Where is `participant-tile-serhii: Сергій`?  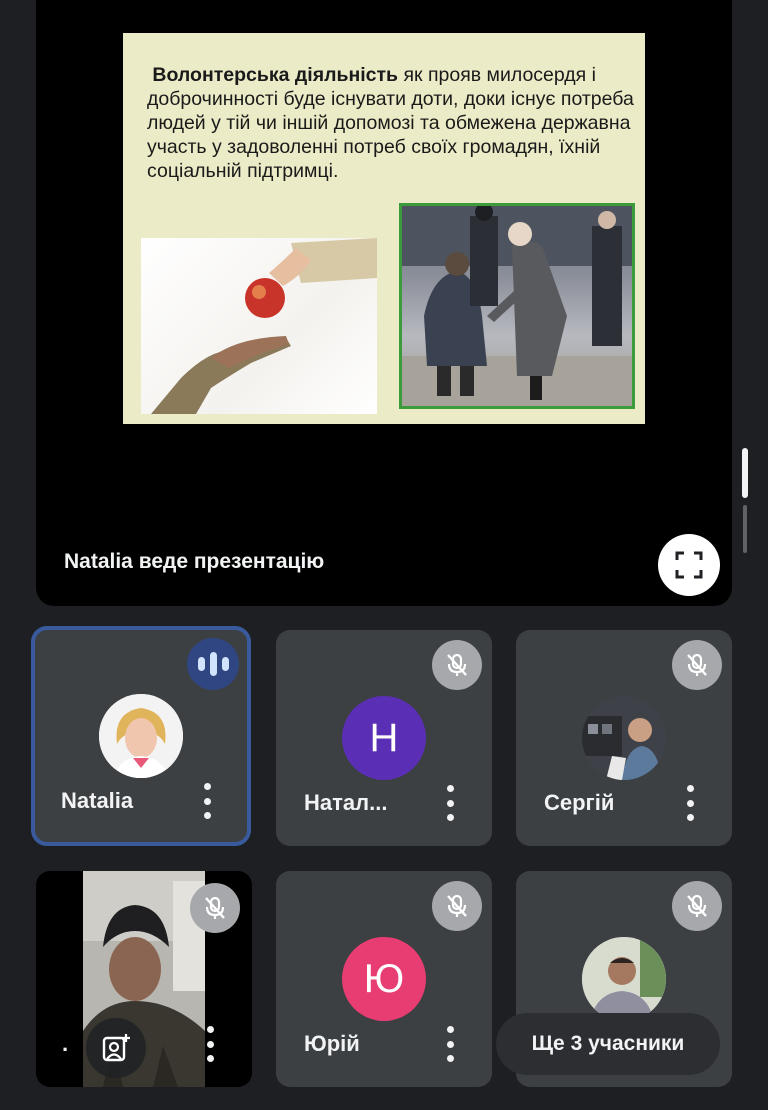
participant-tile-serhii: Сергій is located at coordinates (624, 738).